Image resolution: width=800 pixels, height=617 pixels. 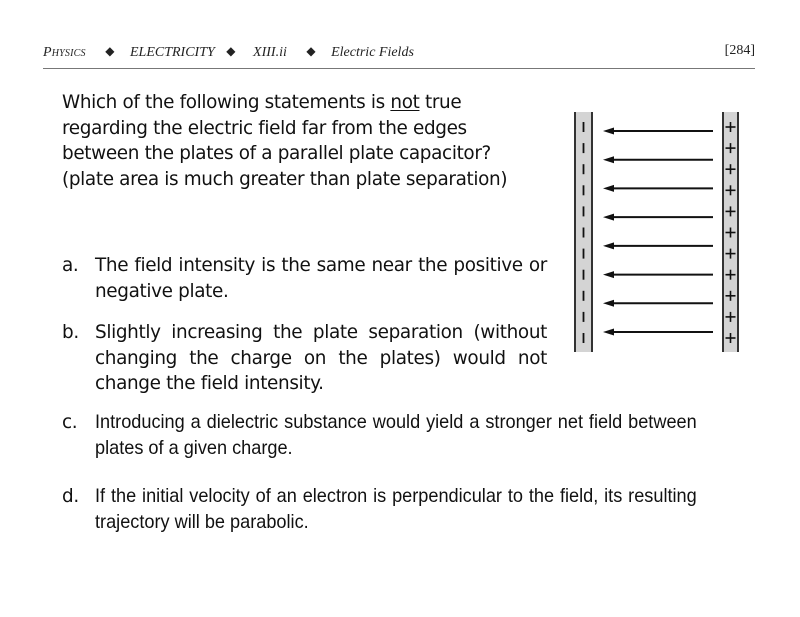 I want to click on option-letter: c., so click(x=70, y=422).